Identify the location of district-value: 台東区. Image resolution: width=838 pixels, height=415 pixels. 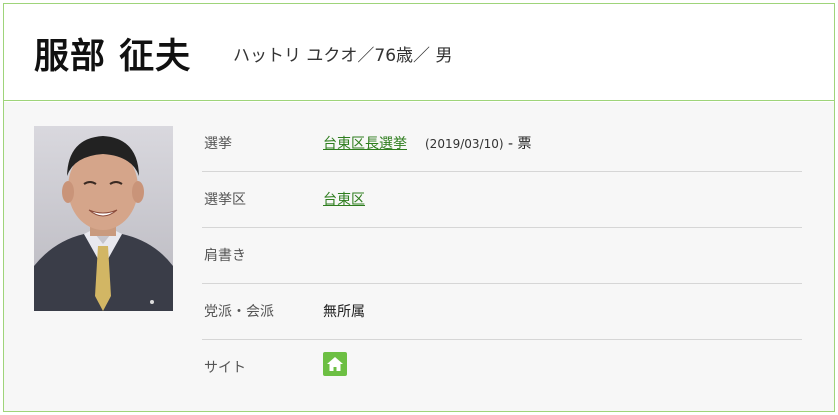
(344, 199).